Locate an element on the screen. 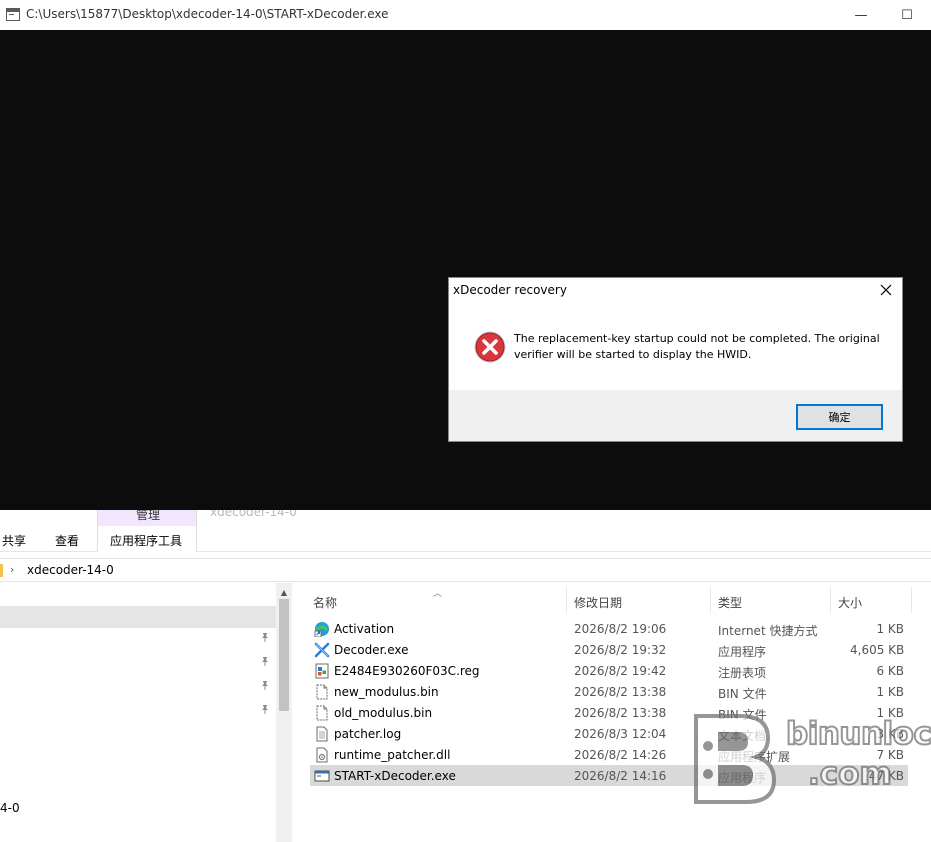  file-date: 2026/8/3 12:04 is located at coordinates (620, 734).